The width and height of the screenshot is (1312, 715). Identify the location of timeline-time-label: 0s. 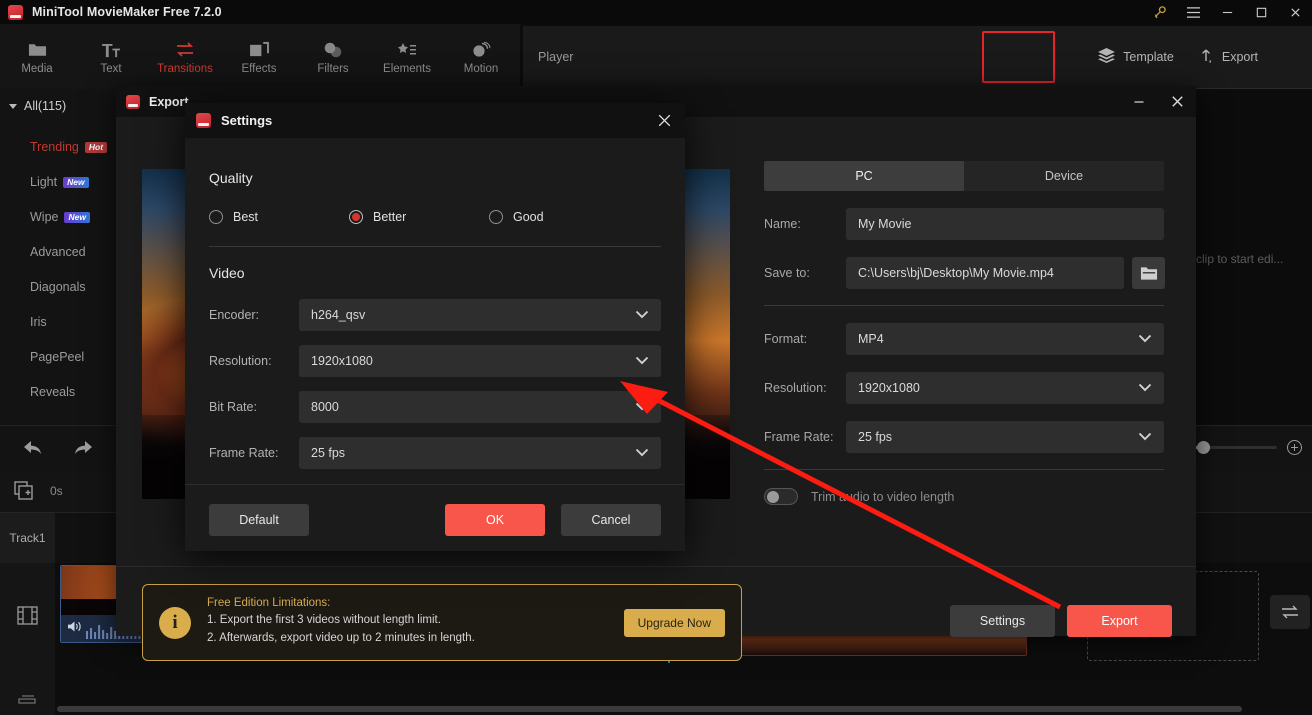
(56, 491).